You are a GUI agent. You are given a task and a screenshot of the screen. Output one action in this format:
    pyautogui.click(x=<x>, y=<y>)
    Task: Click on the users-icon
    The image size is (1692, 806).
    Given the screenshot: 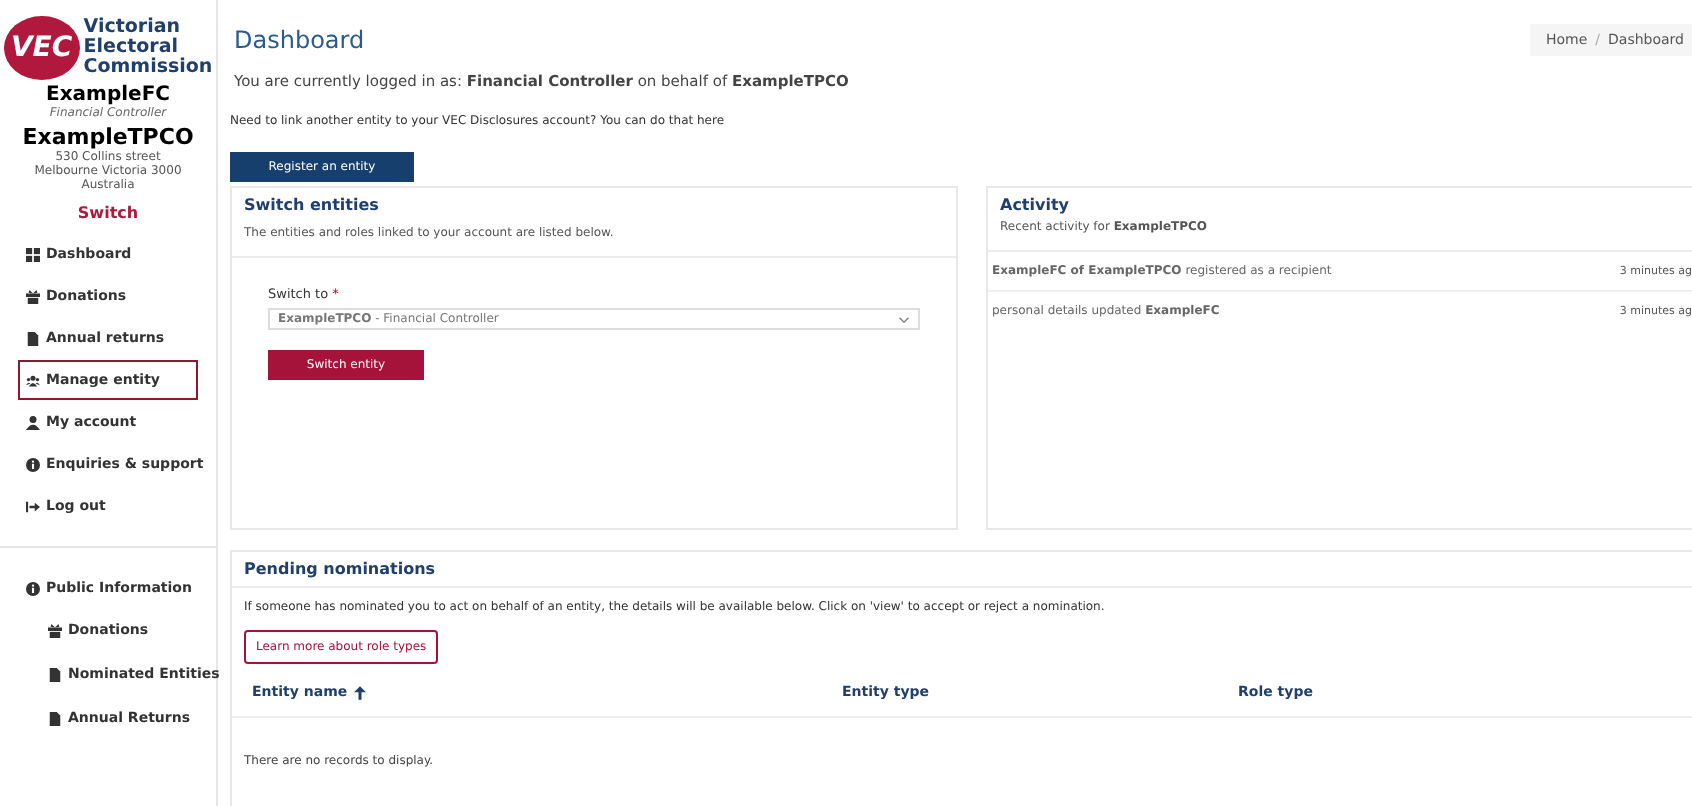 What is the action you would take?
    pyautogui.click(x=33, y=380)
    